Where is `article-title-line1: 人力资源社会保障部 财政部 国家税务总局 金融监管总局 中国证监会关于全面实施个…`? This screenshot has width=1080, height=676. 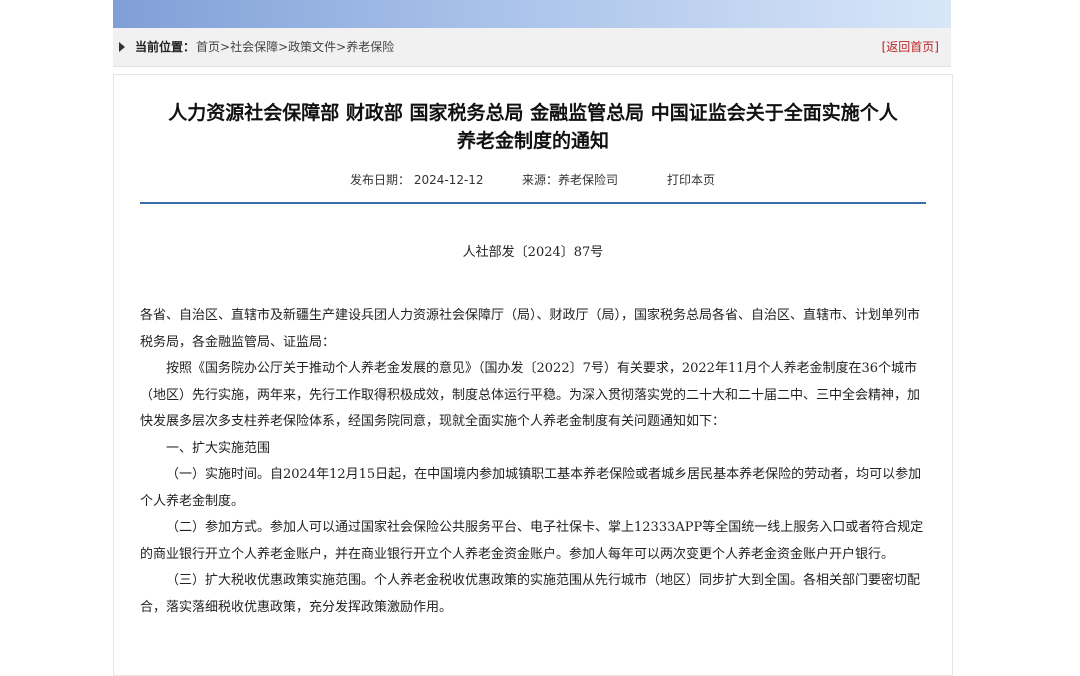
article-title-line1: 人力资源社会保障部 财政部 国家税务总局 金融监管总局 中国证监会关于全面实施个… is located at coordinates (533, 113).